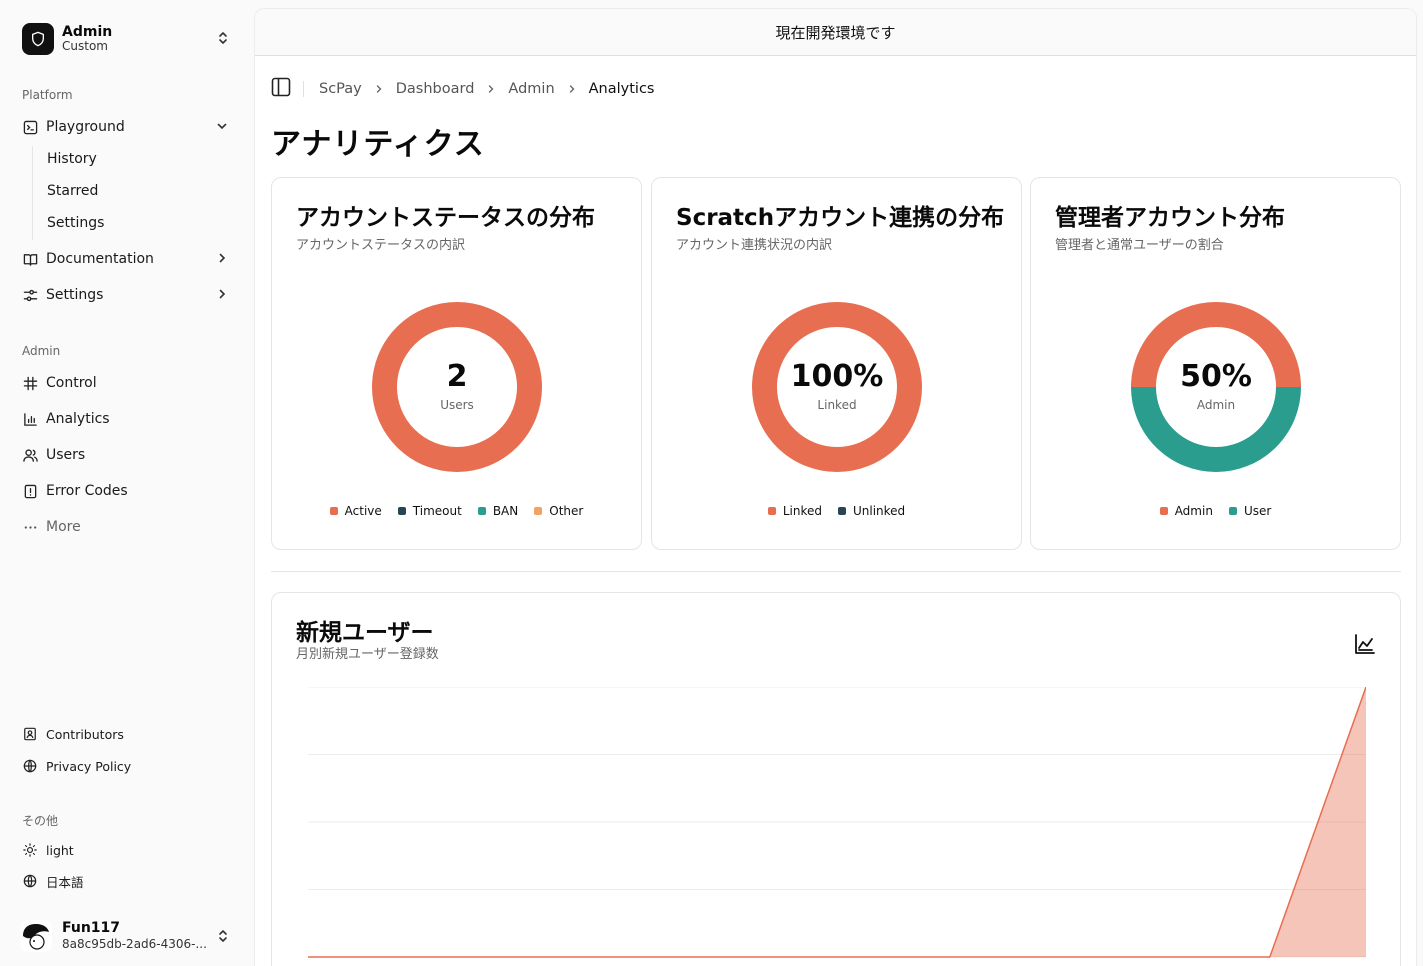 The width and height of the screenshot is (1423, 966). I want to click on card-subtitle: アカウントステータスの内訳, so click(381, 245).